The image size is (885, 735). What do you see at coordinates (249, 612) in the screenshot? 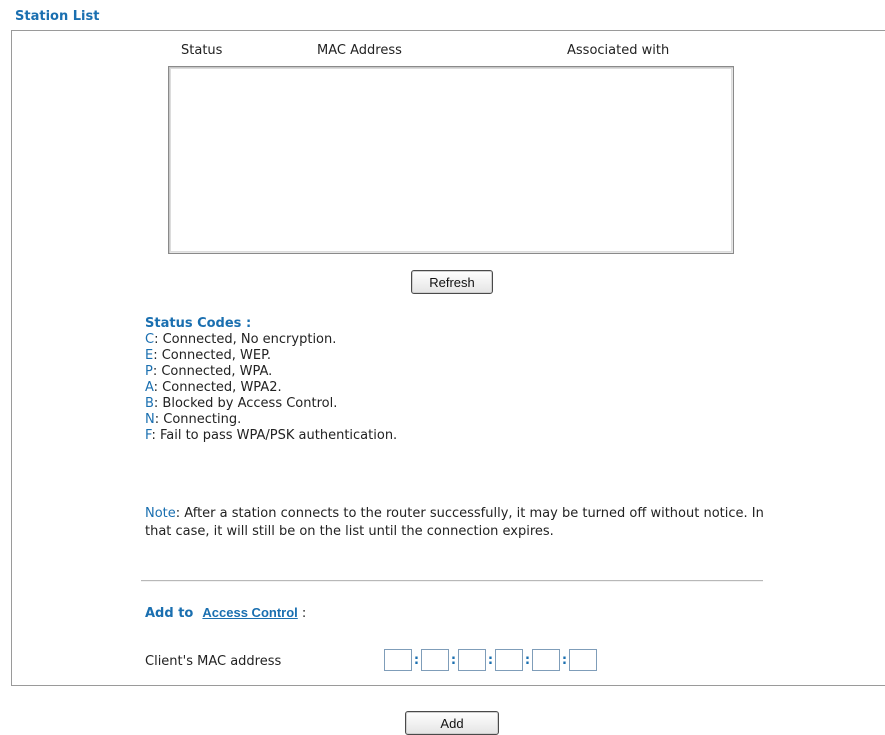
I see `access-control-link: Access Control` at bounding box center [249, 612].